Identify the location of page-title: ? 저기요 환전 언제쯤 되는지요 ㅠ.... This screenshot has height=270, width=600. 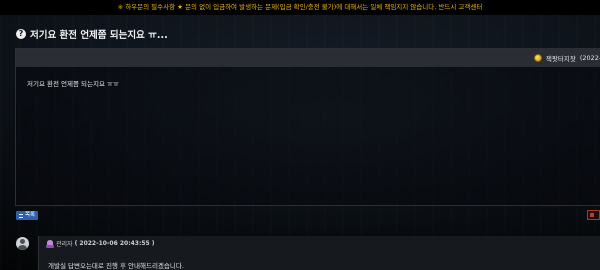
(92, 34).